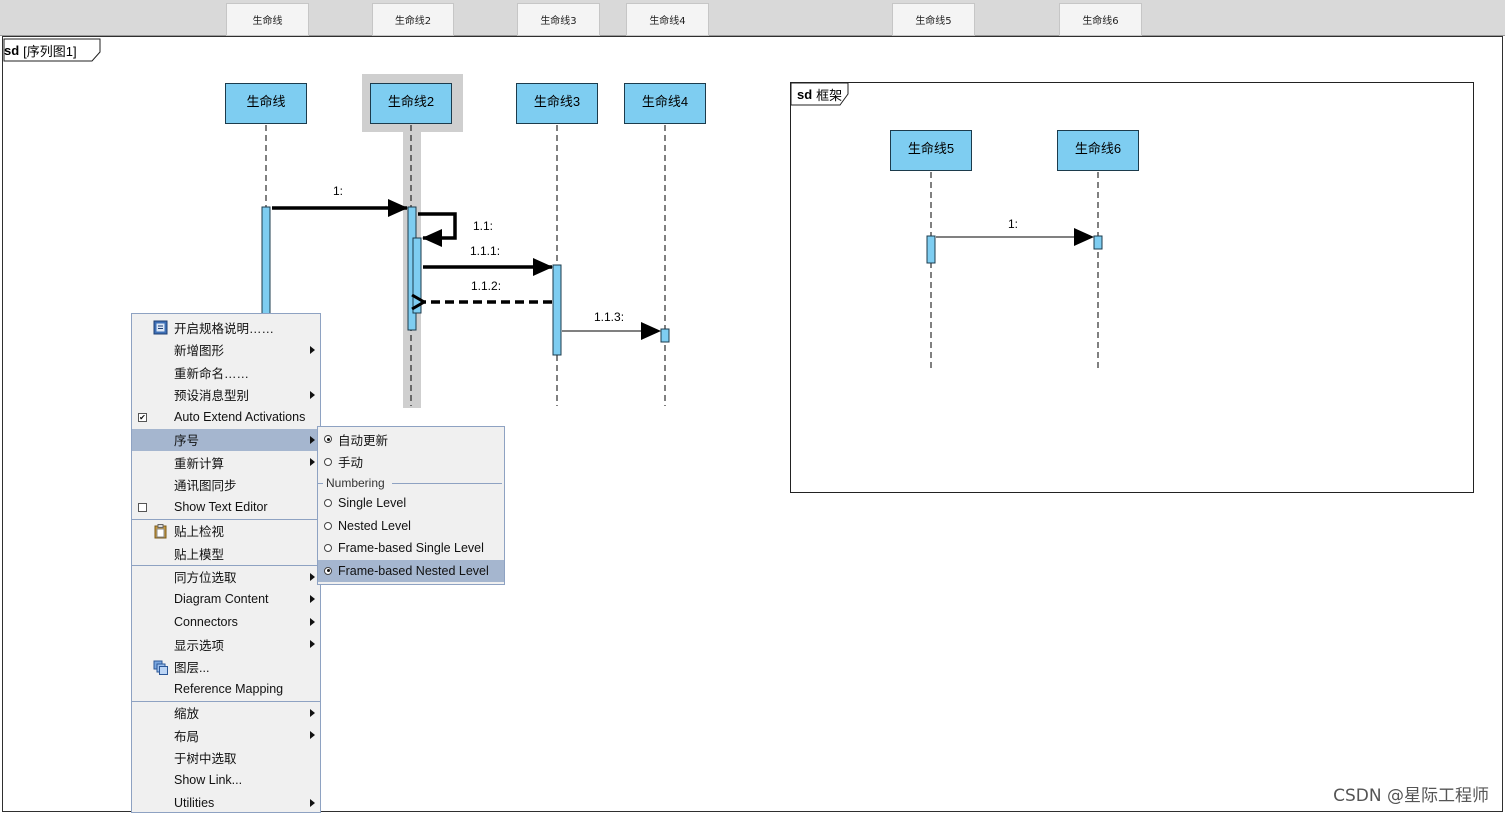  I want to click on checkbox-checked-icon: ✔, so click(142, 417).